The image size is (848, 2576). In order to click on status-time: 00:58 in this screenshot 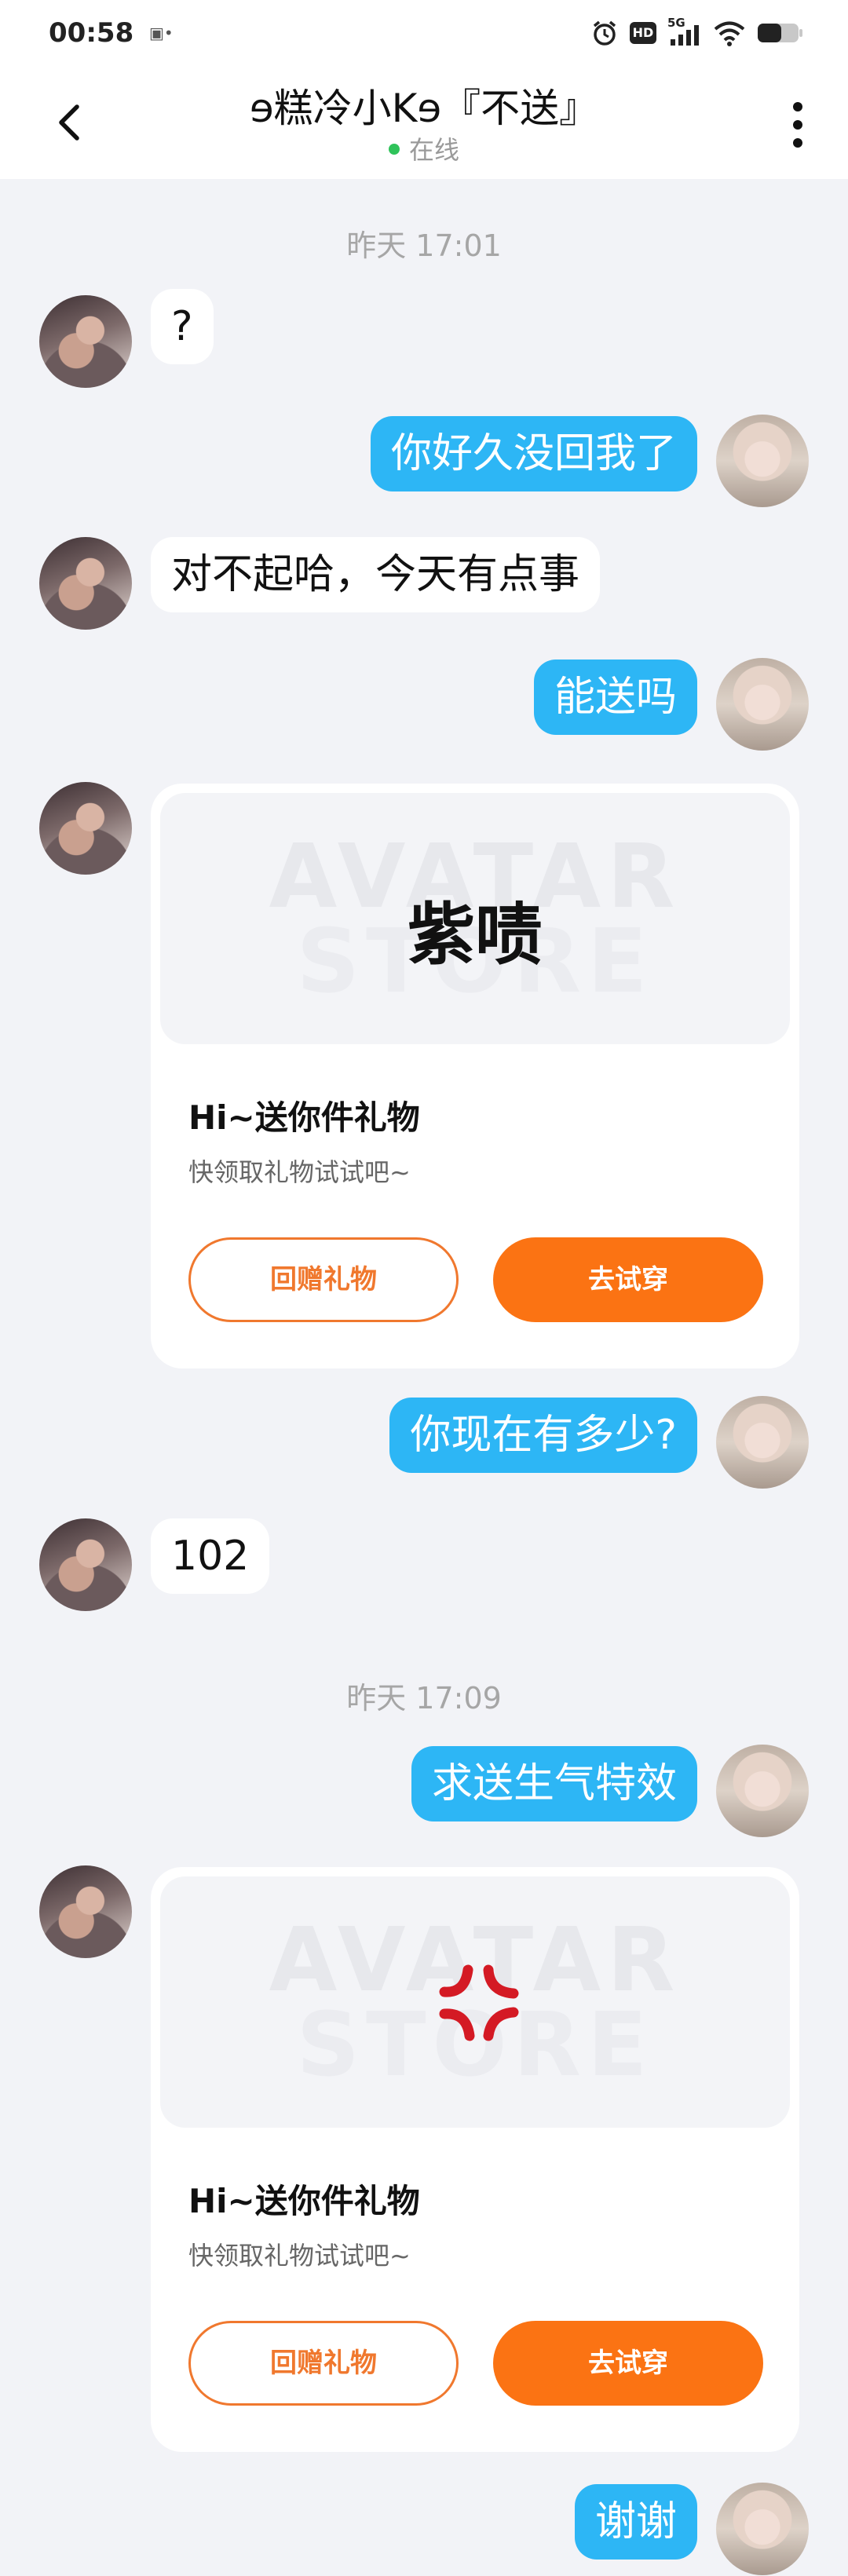, I will do `click(92, 33)`.